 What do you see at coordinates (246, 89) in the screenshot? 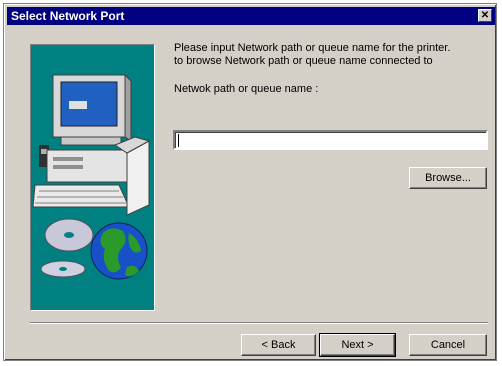
I see `network-path-label: Netwok path or queue name :` at bounding box center [246, 89].